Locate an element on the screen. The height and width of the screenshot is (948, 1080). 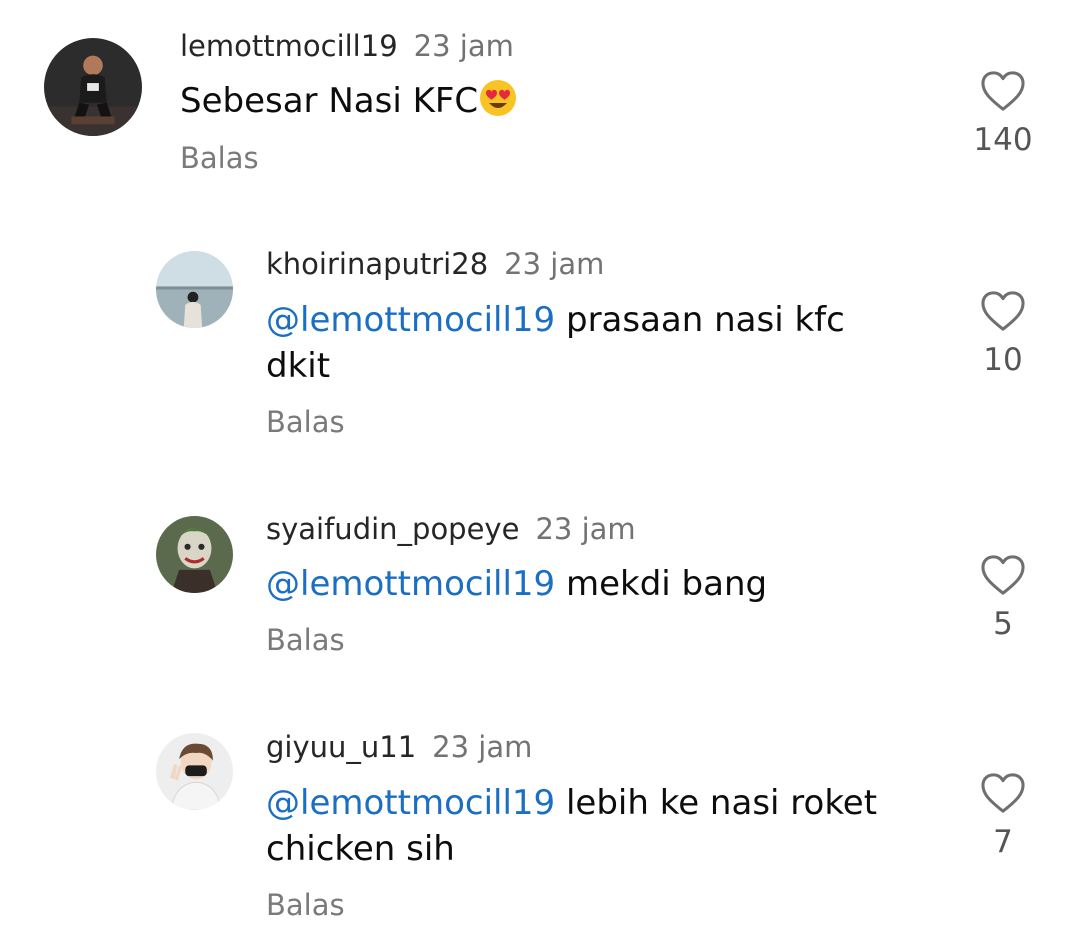
like-button: 10 is located at coordinates (1003, 335).